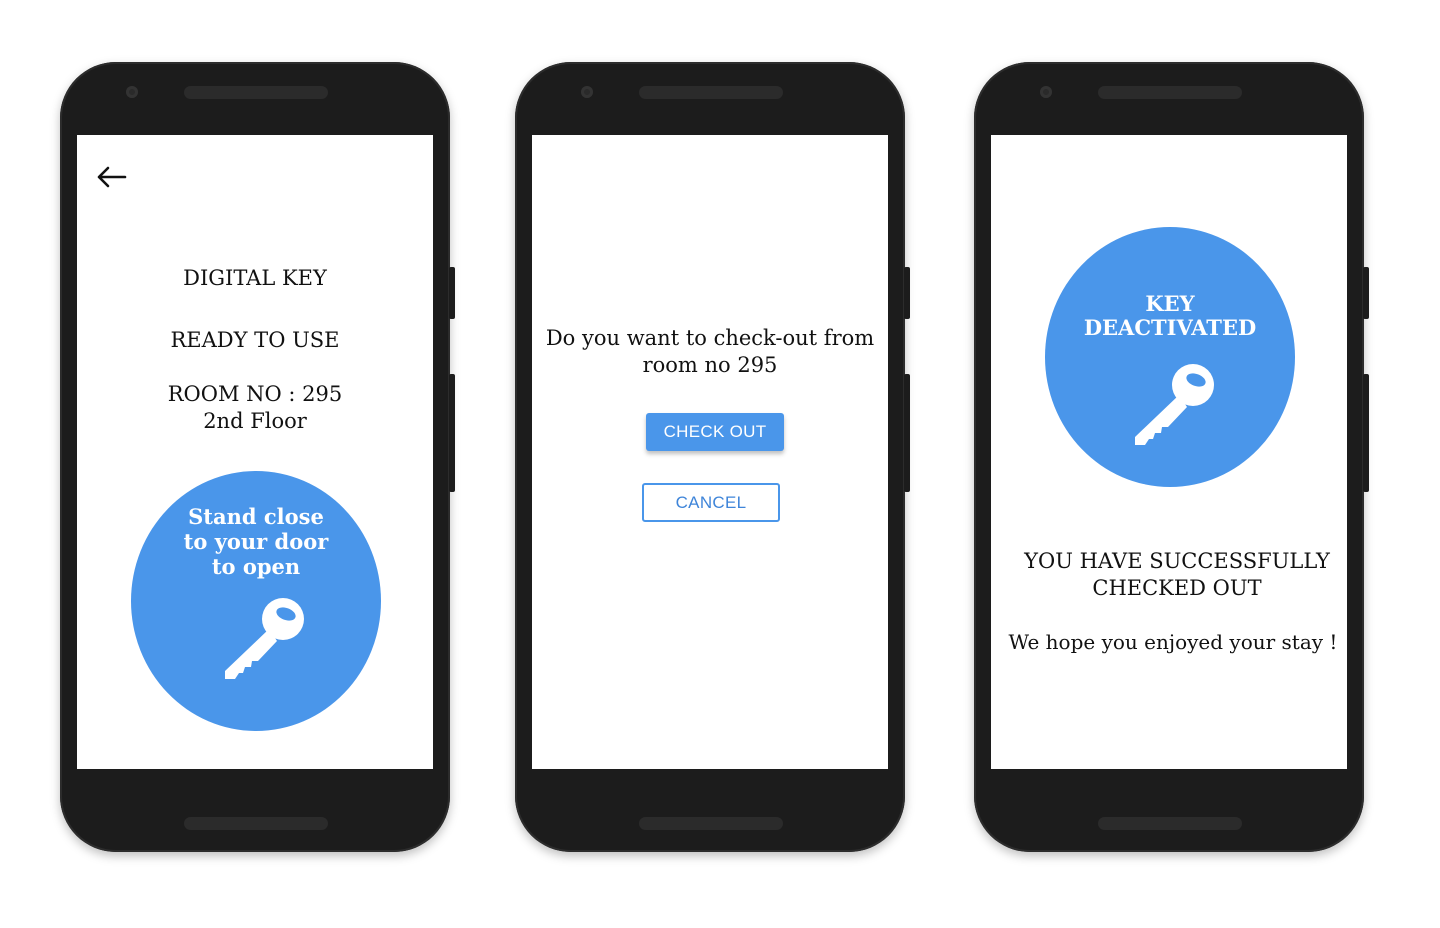  Describe the element at coordinates (256, 516) in the screenshot. I see `instruction-line-1: Stand close` at that location.